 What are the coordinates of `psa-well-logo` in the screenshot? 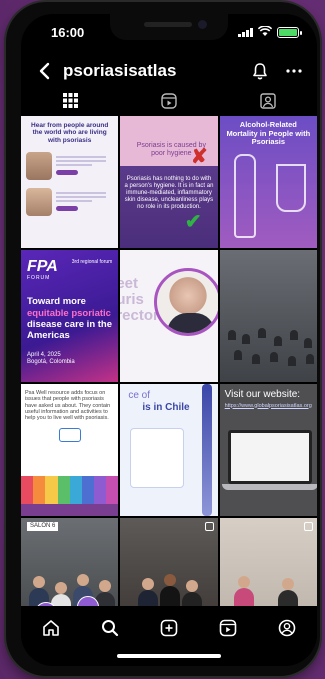 It's located at (69, 434).